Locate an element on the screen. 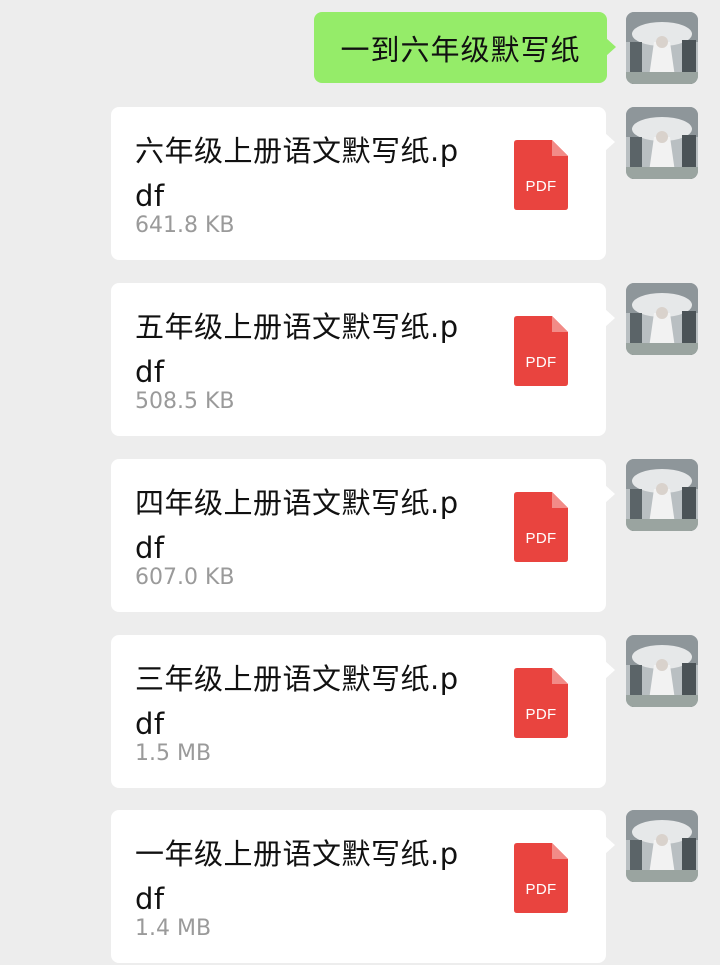 The width and height of the screenshot is (720, 965). file-message-card: 一年级上册语文默写纸.pdf 1.4 MB PDF is located at coordinates (363, 886).